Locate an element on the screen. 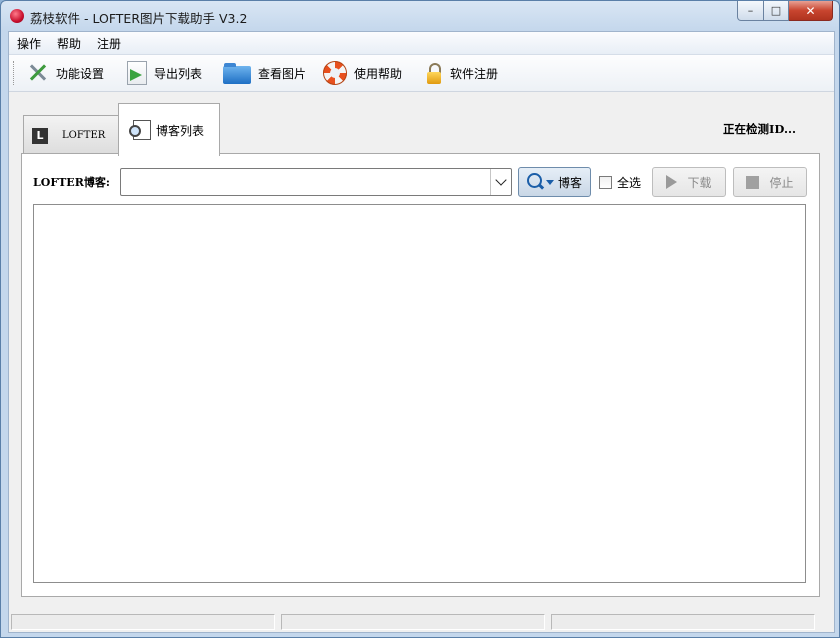 This screenshot has width=840, height=638. download-button: 下载 is located at coordinates (689, 182).